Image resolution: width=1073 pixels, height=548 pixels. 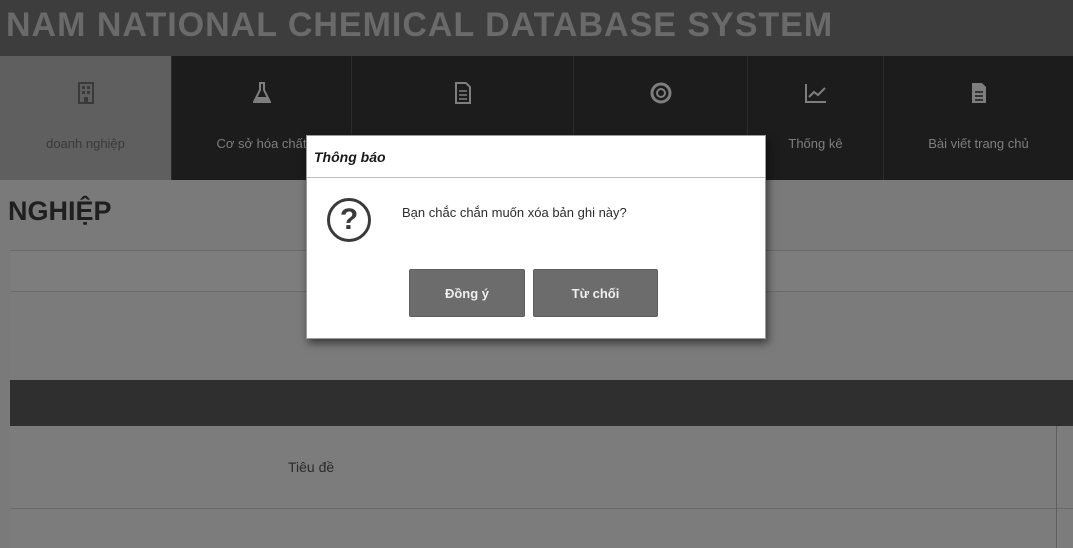 I want to click on document-icon, so click(x=462, y=93).